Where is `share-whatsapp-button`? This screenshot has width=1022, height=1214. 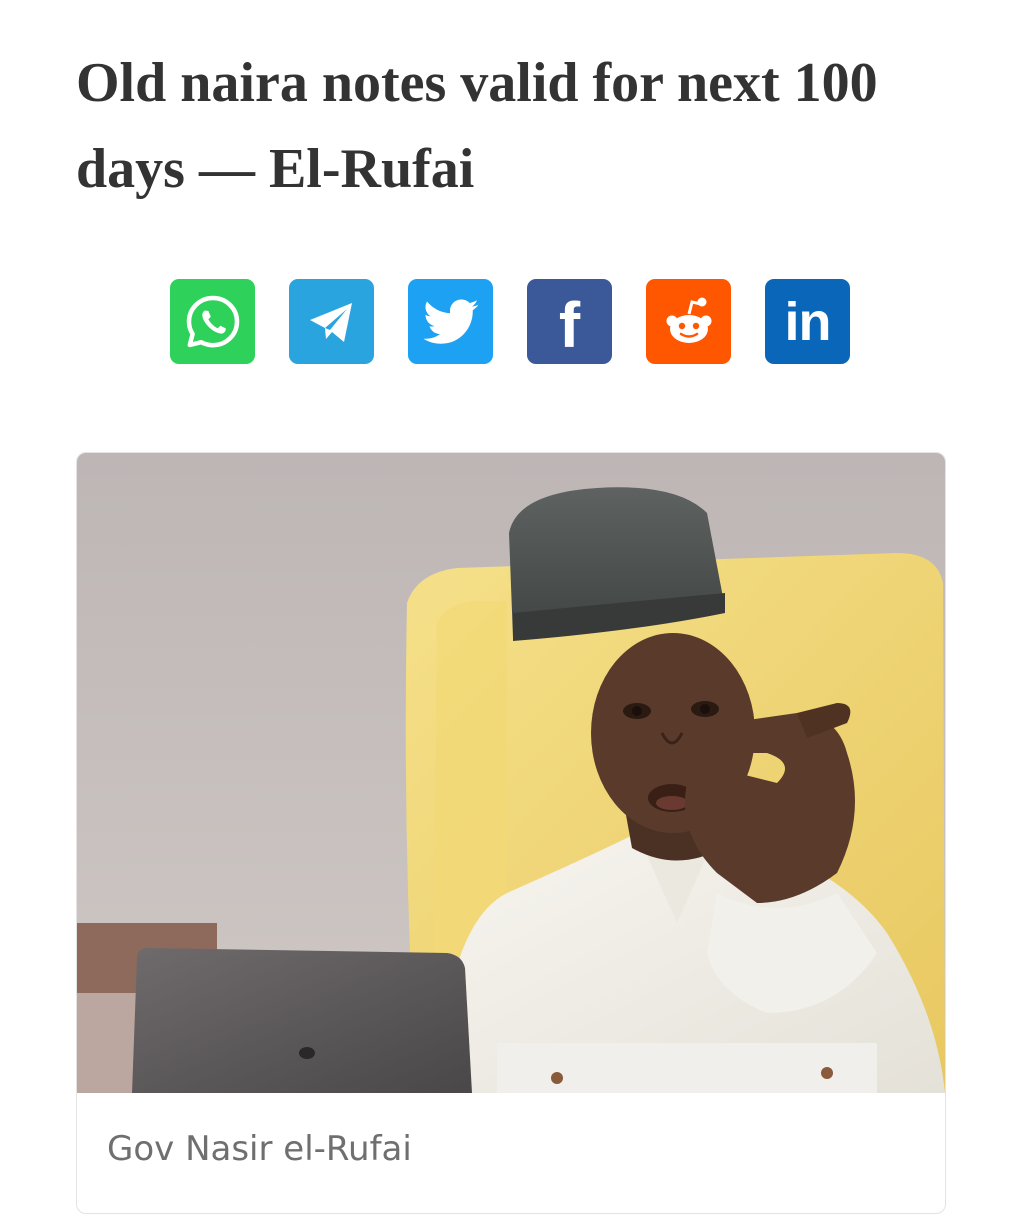
share-whatsapp-button is located at coordinates (212, 321).